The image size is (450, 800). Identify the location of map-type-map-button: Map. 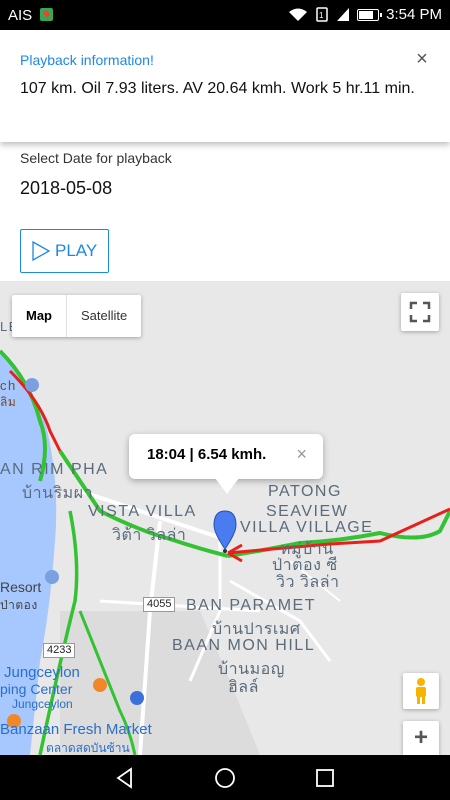
(39, 316).